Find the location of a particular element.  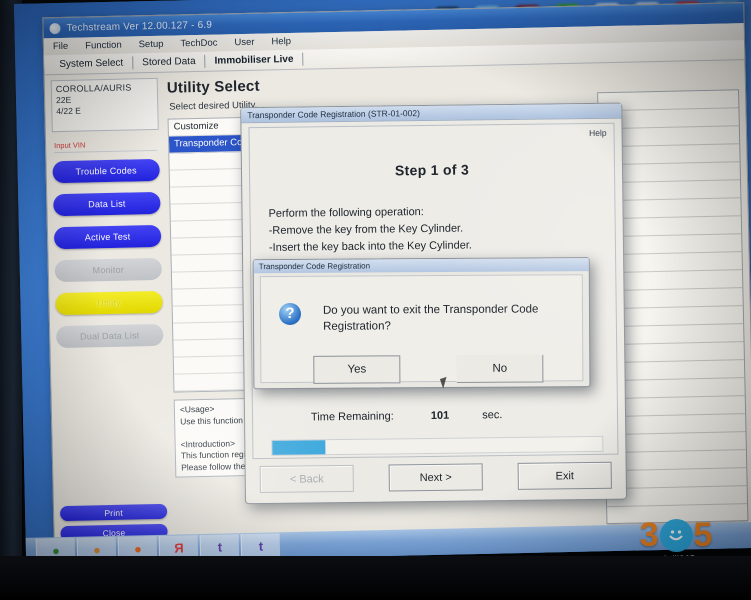

intro-title: <Introduction> is located at coordinates (208, 443).